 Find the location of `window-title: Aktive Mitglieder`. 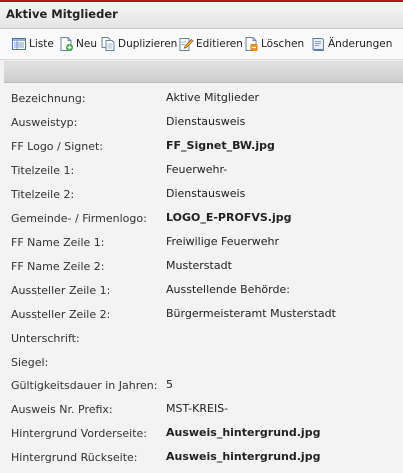

window-title: Aktive Mitglieder is located at coordinates (62, 14).